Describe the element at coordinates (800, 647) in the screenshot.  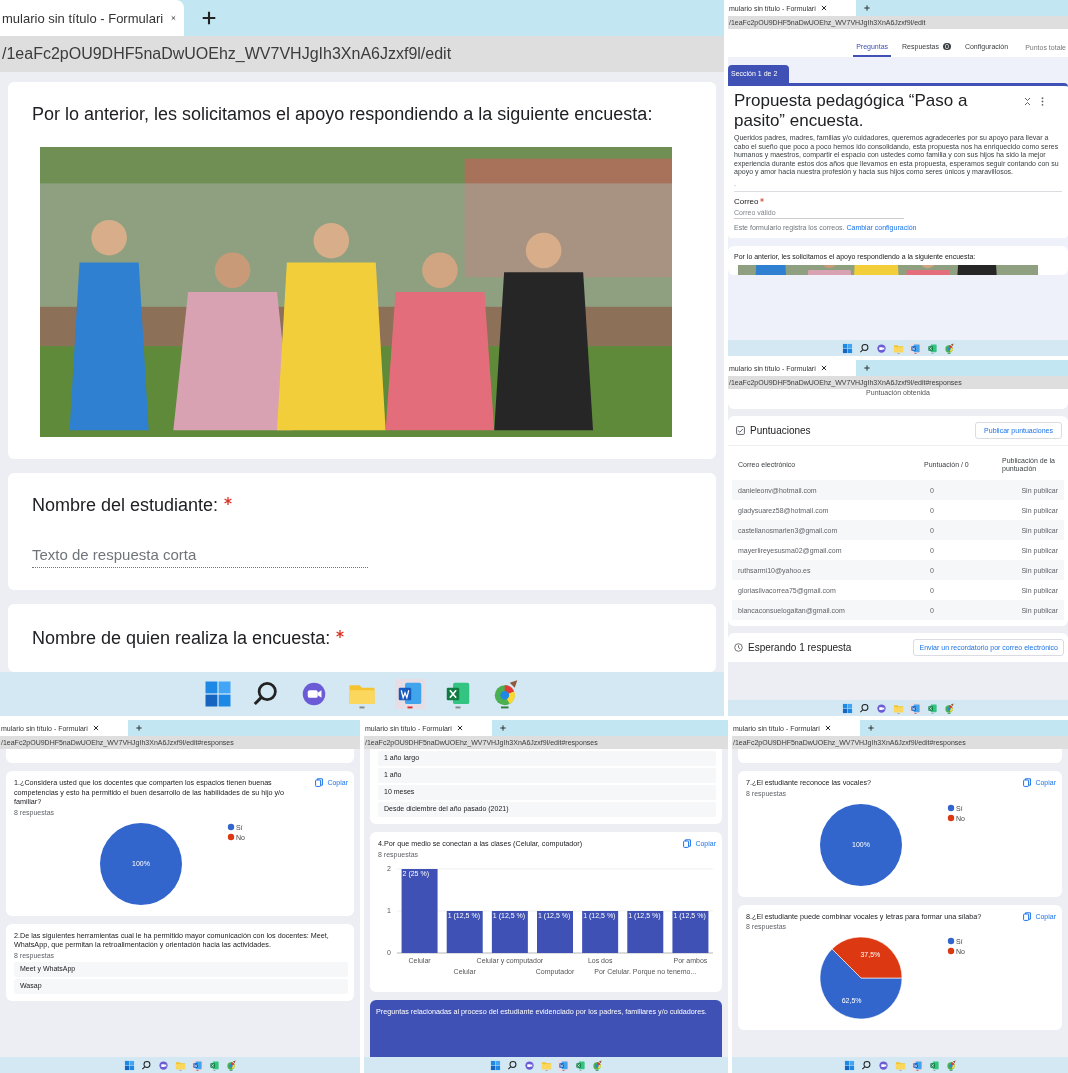
I see `waiting-text: Esperando 1 respuesta` at that location.